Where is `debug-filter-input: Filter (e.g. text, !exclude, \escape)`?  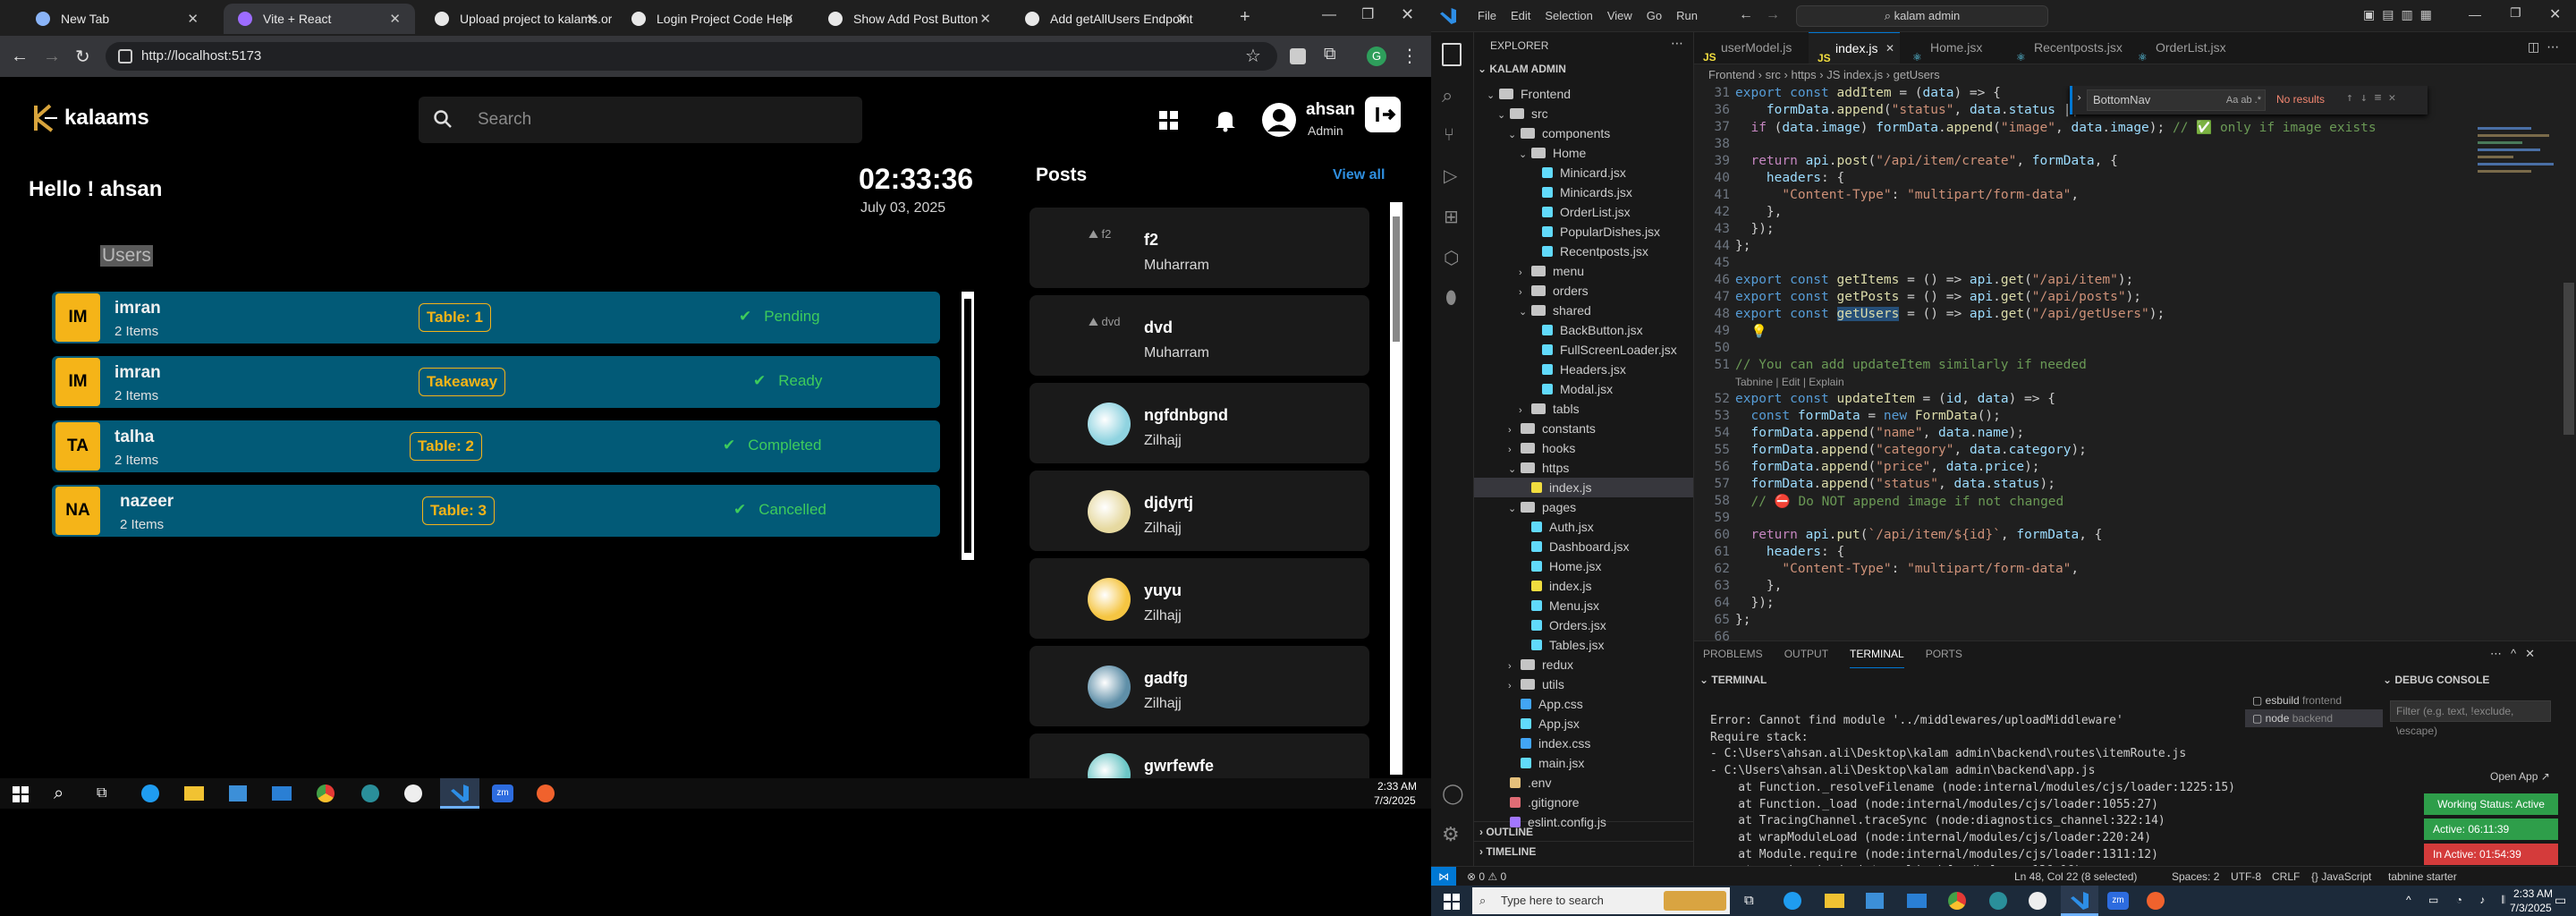
debug-filter-input: Filter (e.g. text, !exclude, \escape) is located at coordinates (2470, 718).